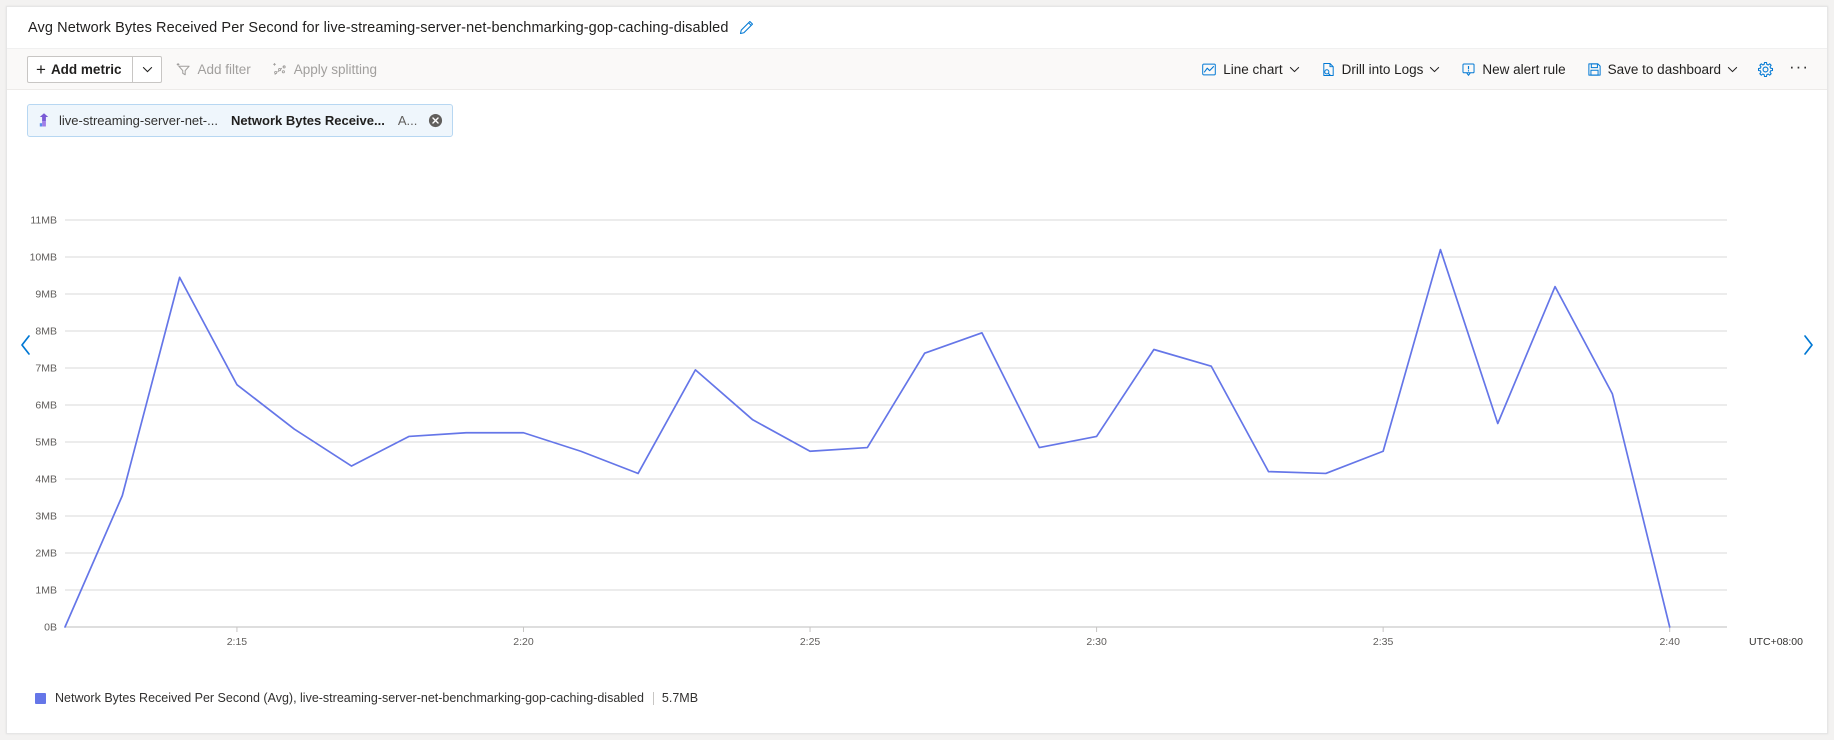 The height and width of the screenshot is (740, 1834). I want to click on apply-splitting-label: Apply splitting, so click(335, 69).